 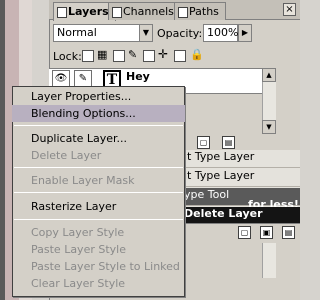 What do you see at coordinates (269, 127) in the screenshot?
I see `scroll-down-icon: ▼` at bounding box center [269, 127].